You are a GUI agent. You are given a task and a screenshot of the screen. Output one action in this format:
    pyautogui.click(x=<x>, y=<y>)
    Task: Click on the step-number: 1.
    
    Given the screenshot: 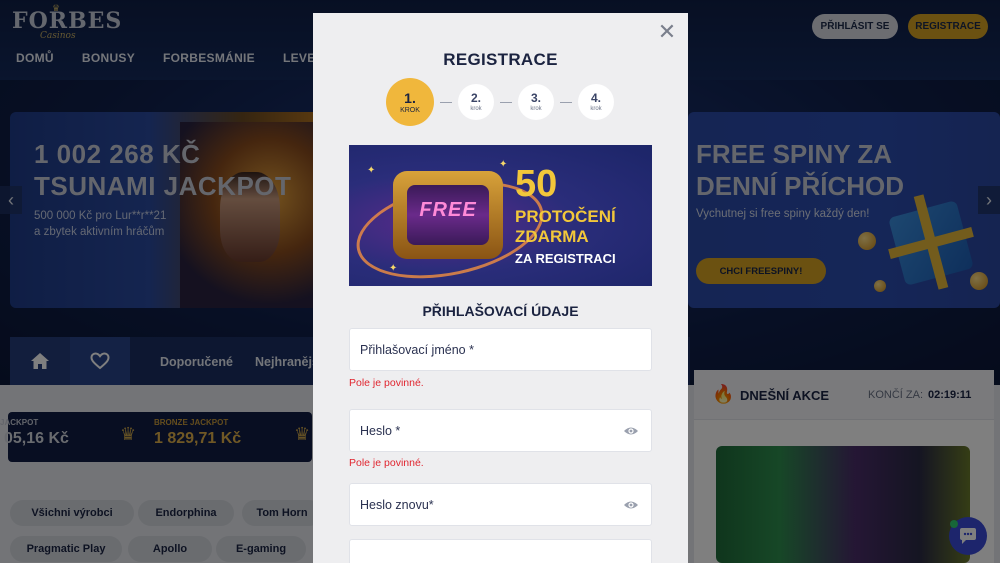 What is the action you would take?
    pyautogui.click(x=410, y=97)
    